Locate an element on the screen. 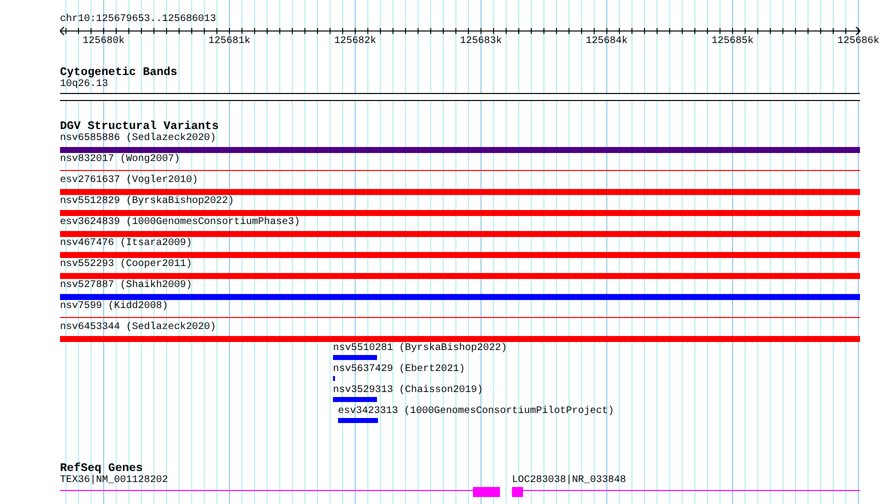 The image size is (890, 504). variant-label: nsv6453344 (Sedlazeck2020) is located at coordinates (138, 328).